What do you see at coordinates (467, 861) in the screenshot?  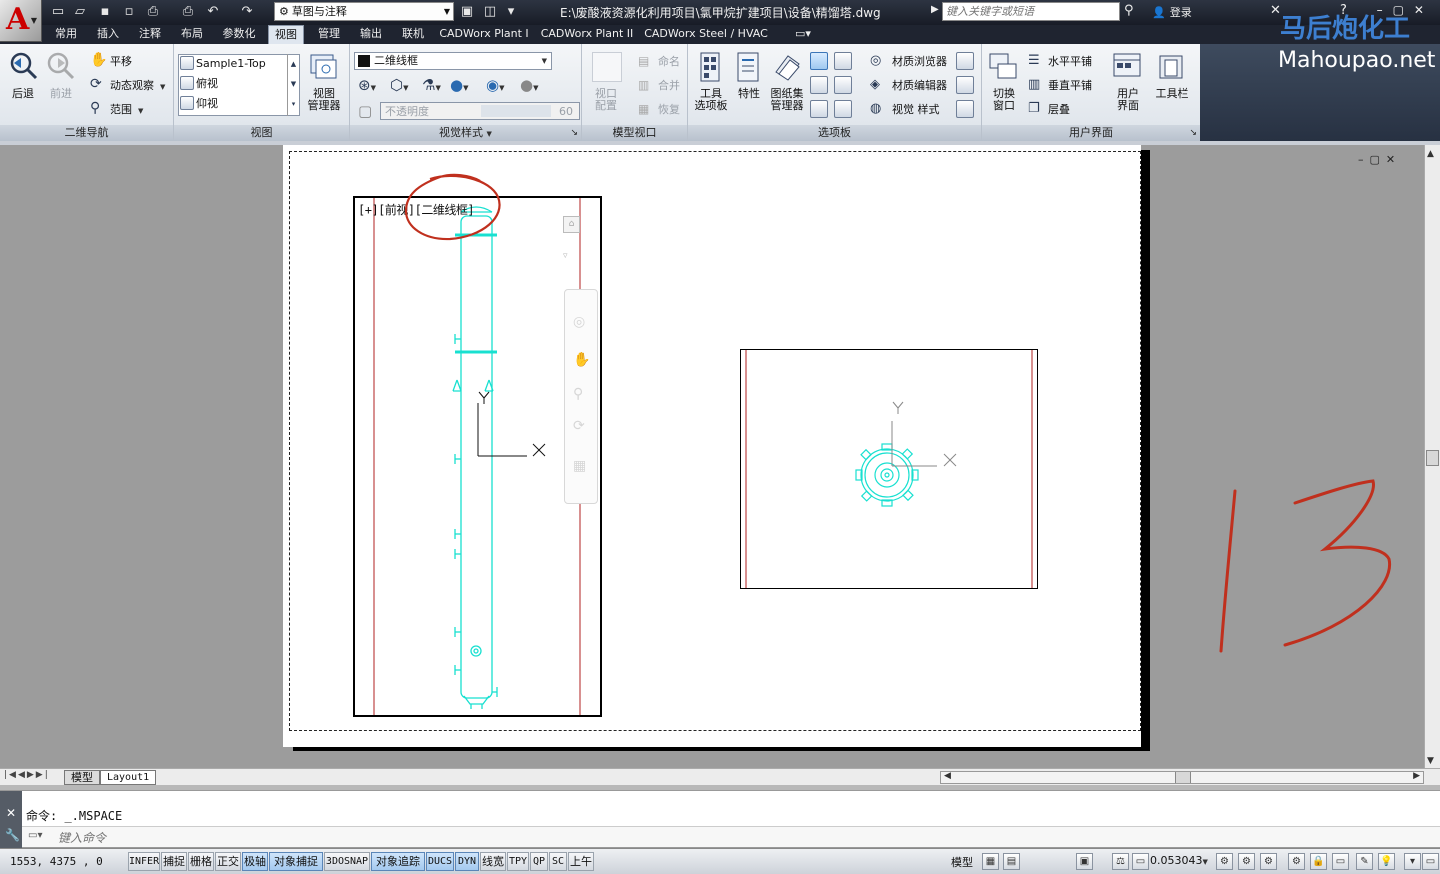 I see `status-toggle: DYN` at bounding box center [467, 861].